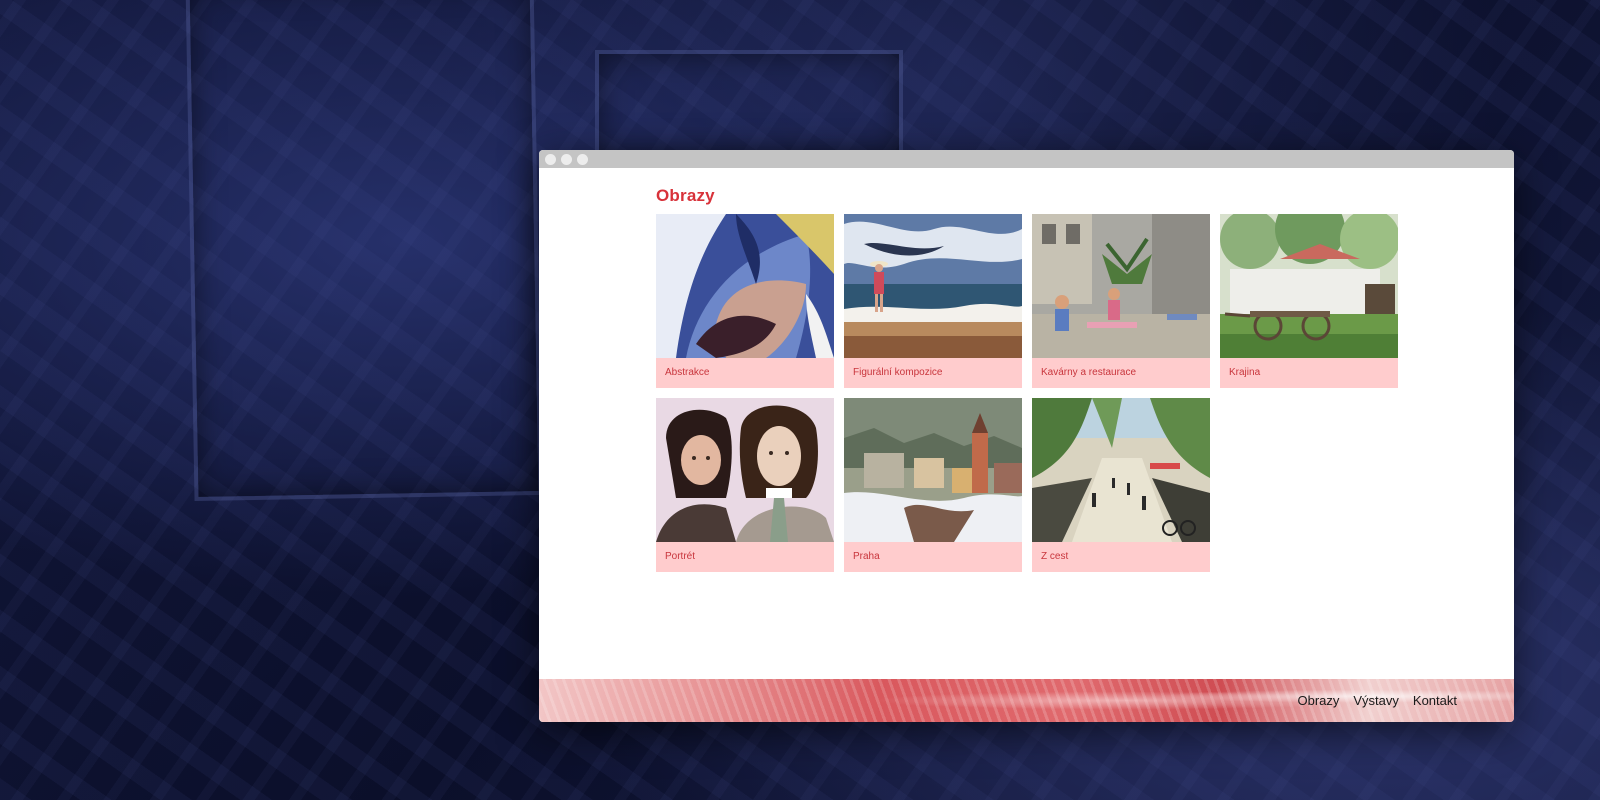 The width and height of the screenshot is (1600, 800). I want to click on browser-titlebar, so click(1026, 159).